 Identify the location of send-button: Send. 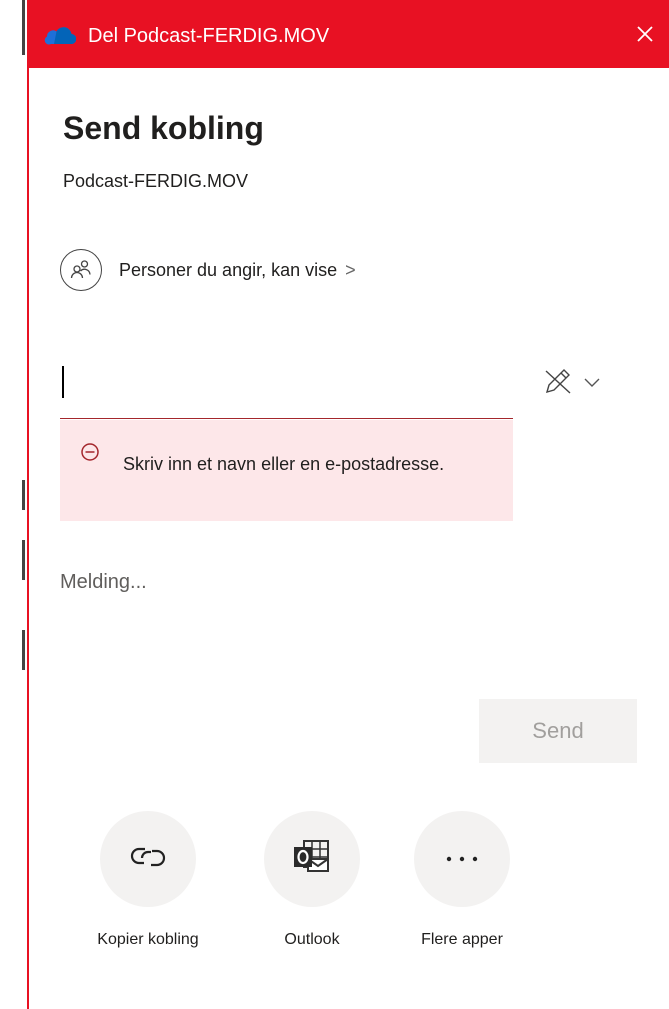
(558, 731).